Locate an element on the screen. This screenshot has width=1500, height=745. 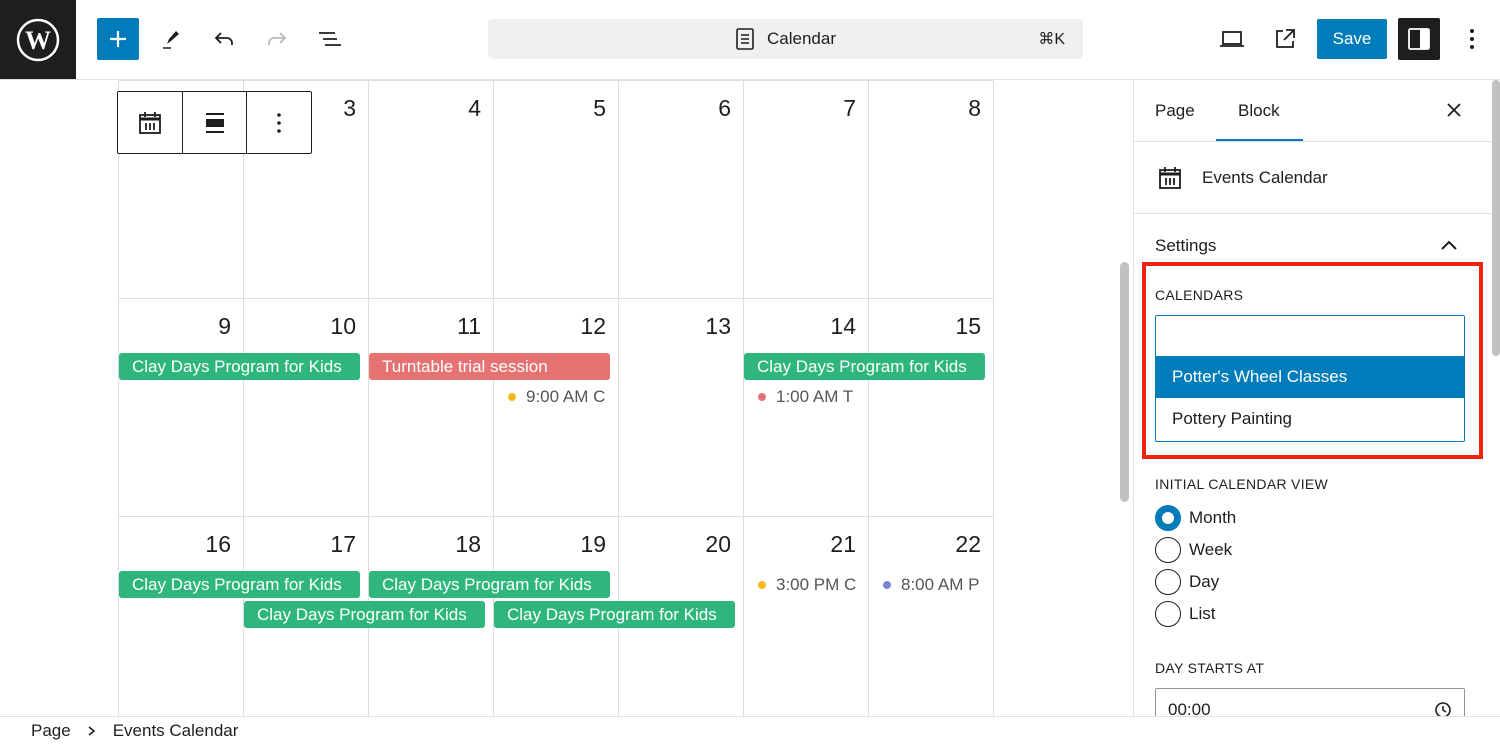
calendar-option: Potter's Wheel Classes is located at coordinates (1310, 377).